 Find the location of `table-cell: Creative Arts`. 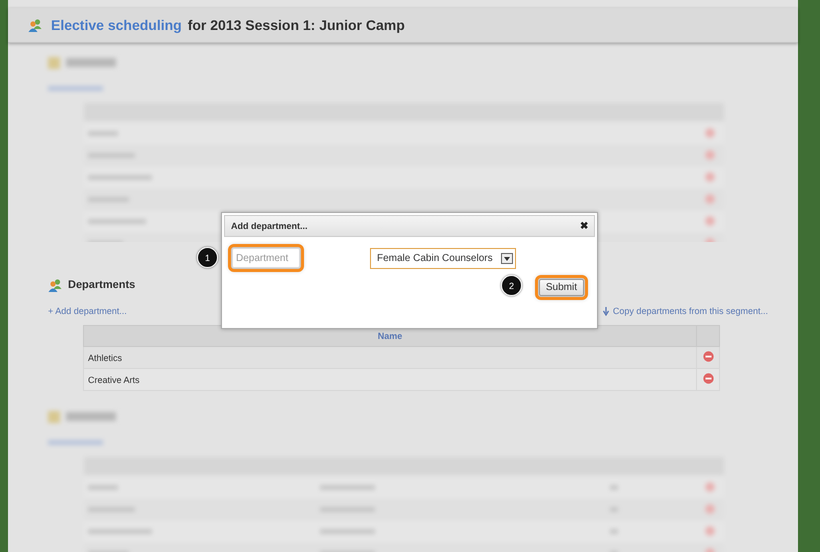

table-cell: Creative Arts is located at coordinates (390, 379).